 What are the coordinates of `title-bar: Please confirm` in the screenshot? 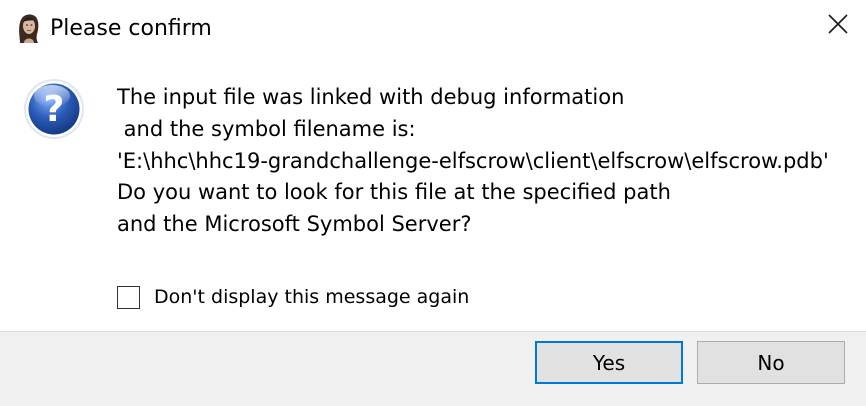 It's located at (433, 29).